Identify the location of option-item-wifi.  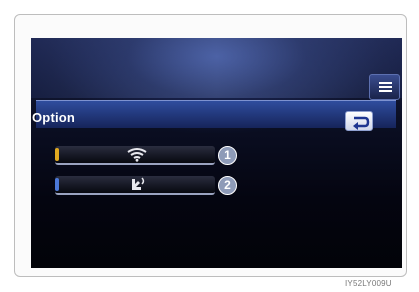
(135, 155).